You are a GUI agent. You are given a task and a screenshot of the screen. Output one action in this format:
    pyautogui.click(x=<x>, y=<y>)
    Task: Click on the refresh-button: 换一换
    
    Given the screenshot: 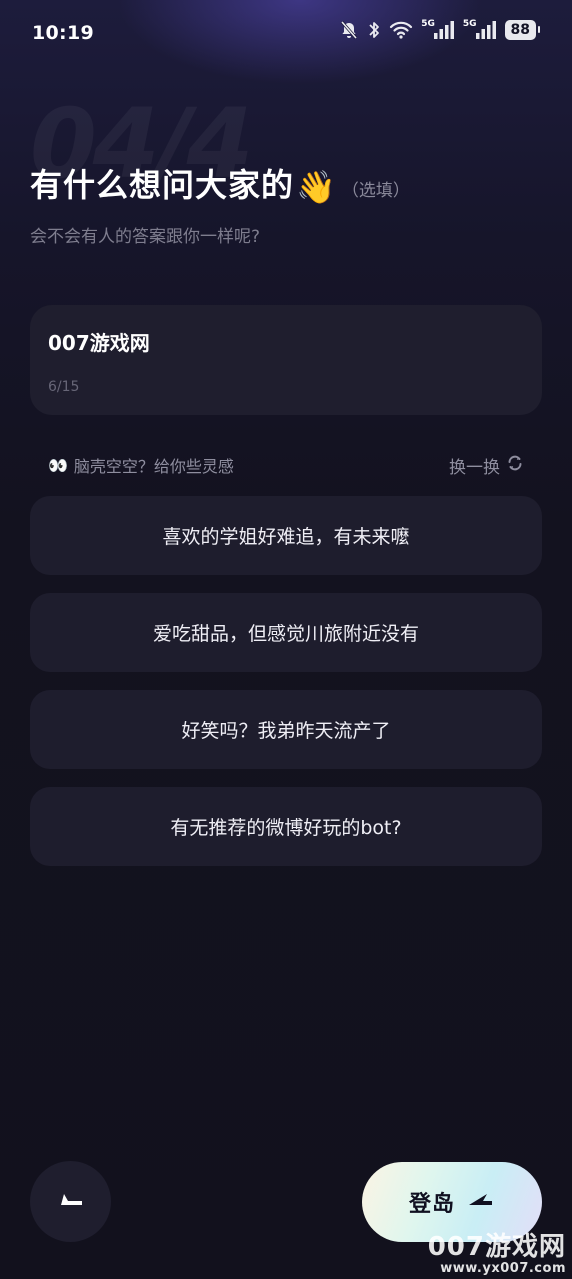 What is the action you would take?
    pyautogui.click(x=486, y=465)
    